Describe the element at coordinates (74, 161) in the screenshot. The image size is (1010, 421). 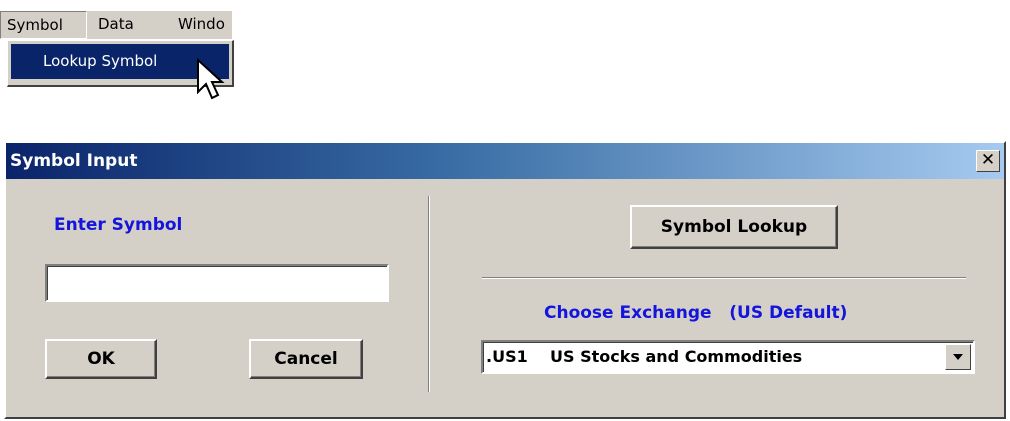
I see `dialog-title: Symbol Input` at that location.